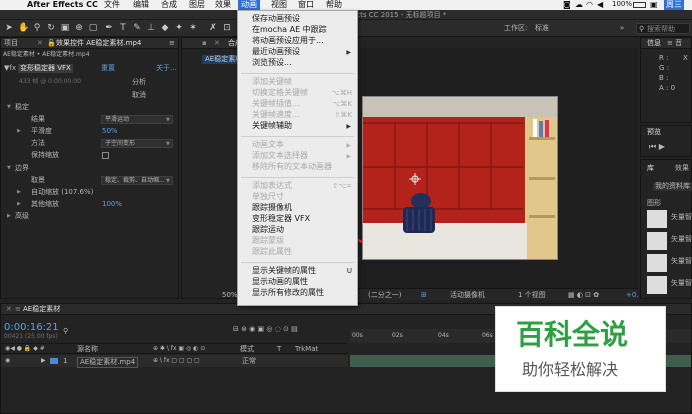 This screenshot has height=414, width=692. Describe the element at coordinates (108, 362) in the screenshot. I see `layer-name: AE稳定素材.mp4` at that location.